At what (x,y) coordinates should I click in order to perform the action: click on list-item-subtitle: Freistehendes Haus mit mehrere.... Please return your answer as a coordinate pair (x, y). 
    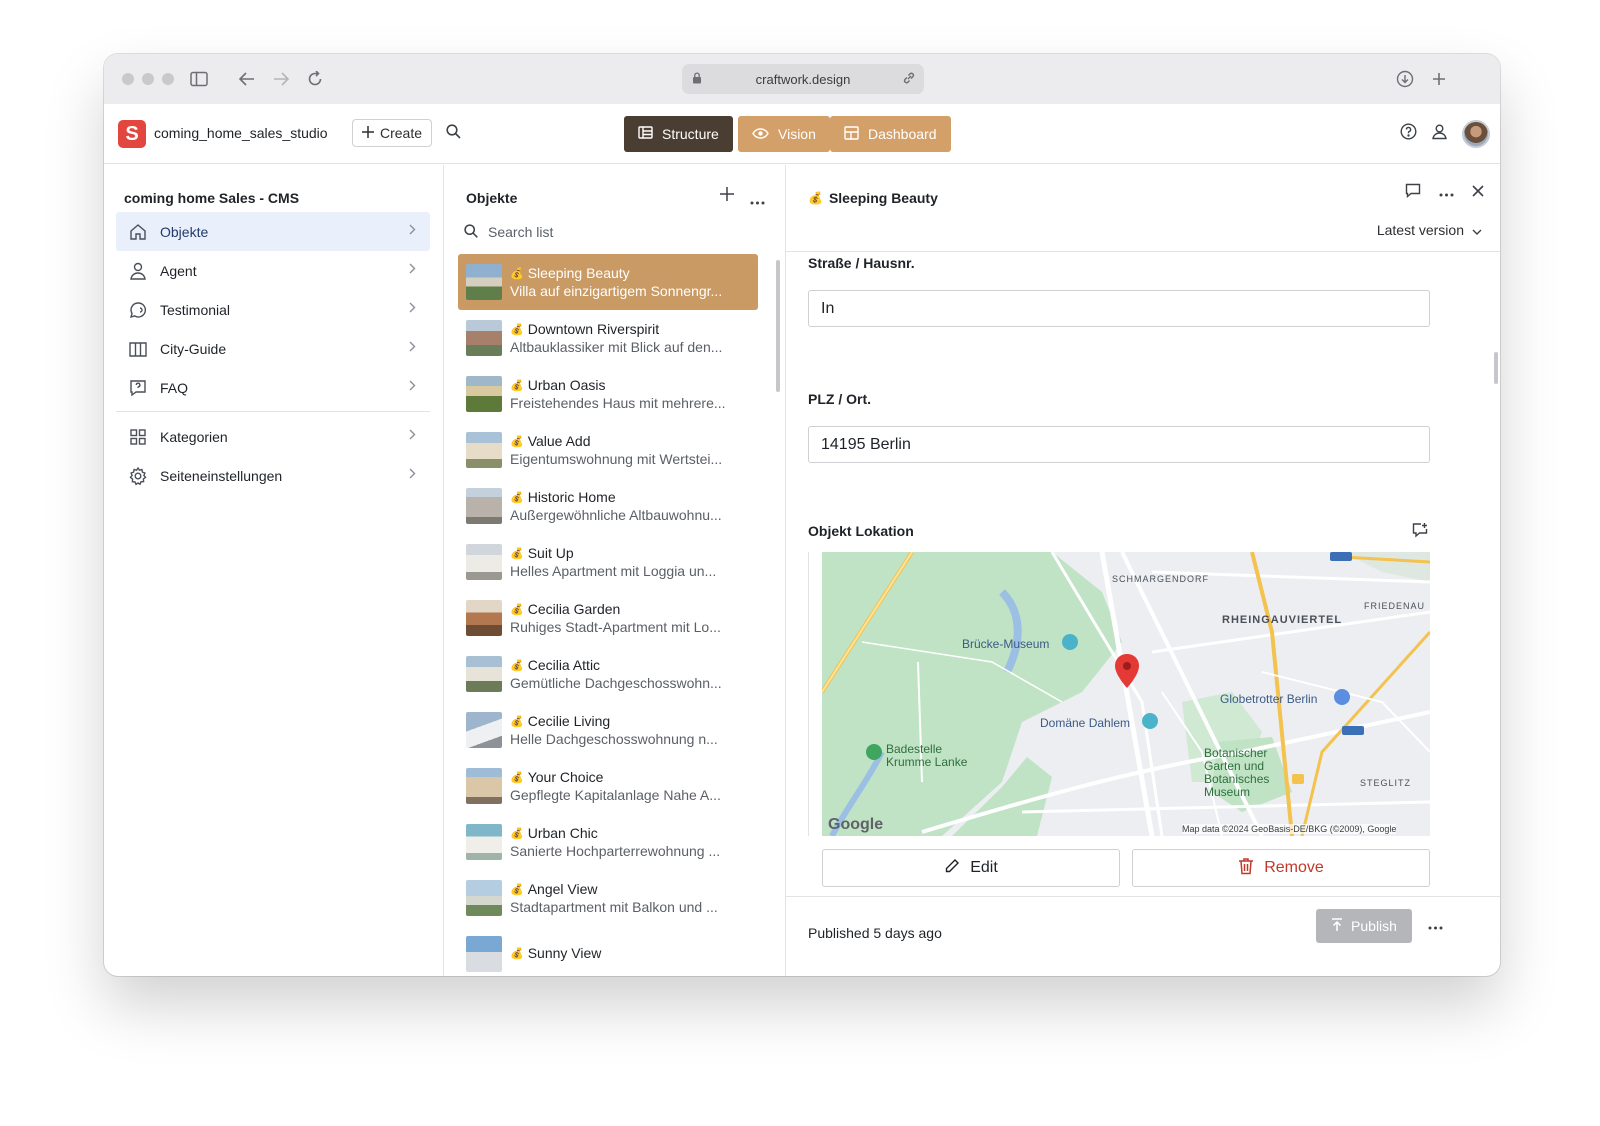
    Looking at the image, I should click on (618, 403).